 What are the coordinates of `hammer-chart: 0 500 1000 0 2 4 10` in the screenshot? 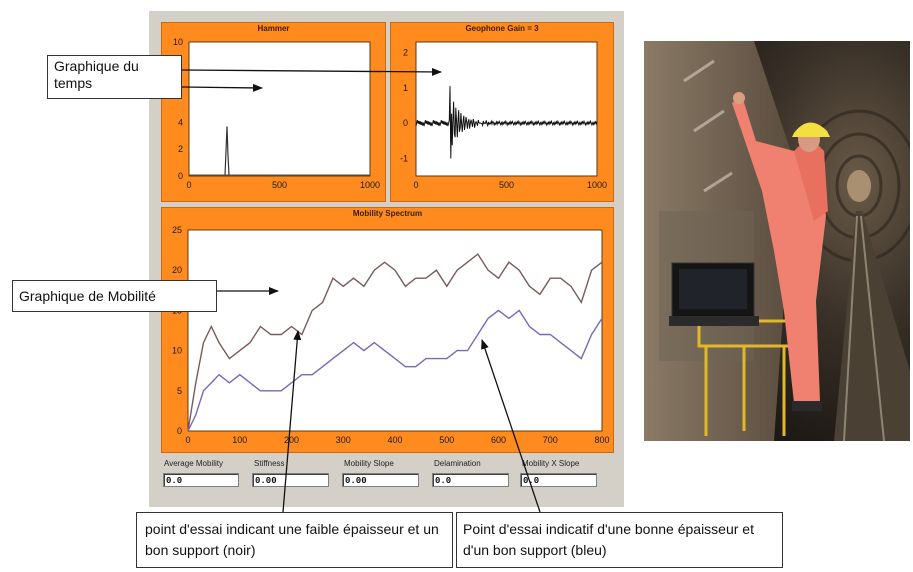 It's located at (276, 113).